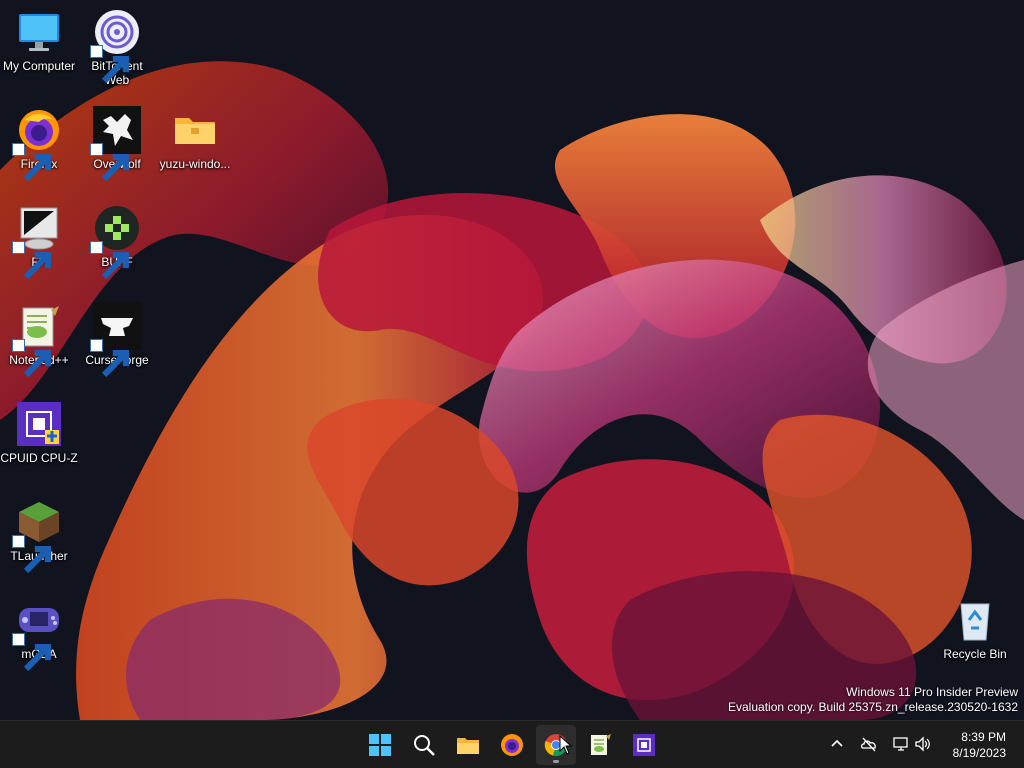  Describe the element at coordinates (195, 130) in the screenshot. I see `folder-icon` at that location.